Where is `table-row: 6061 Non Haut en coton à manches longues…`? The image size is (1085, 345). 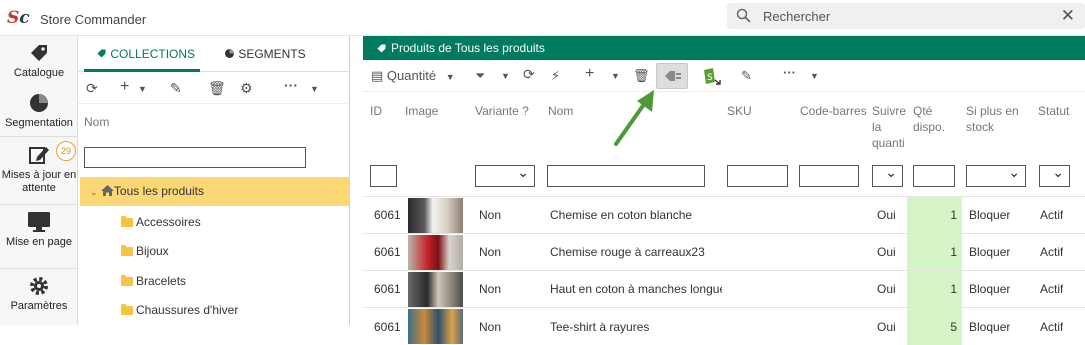 table-row: 6061 Non Haut en coton à manches longues… is located at coordinates (724, 289).